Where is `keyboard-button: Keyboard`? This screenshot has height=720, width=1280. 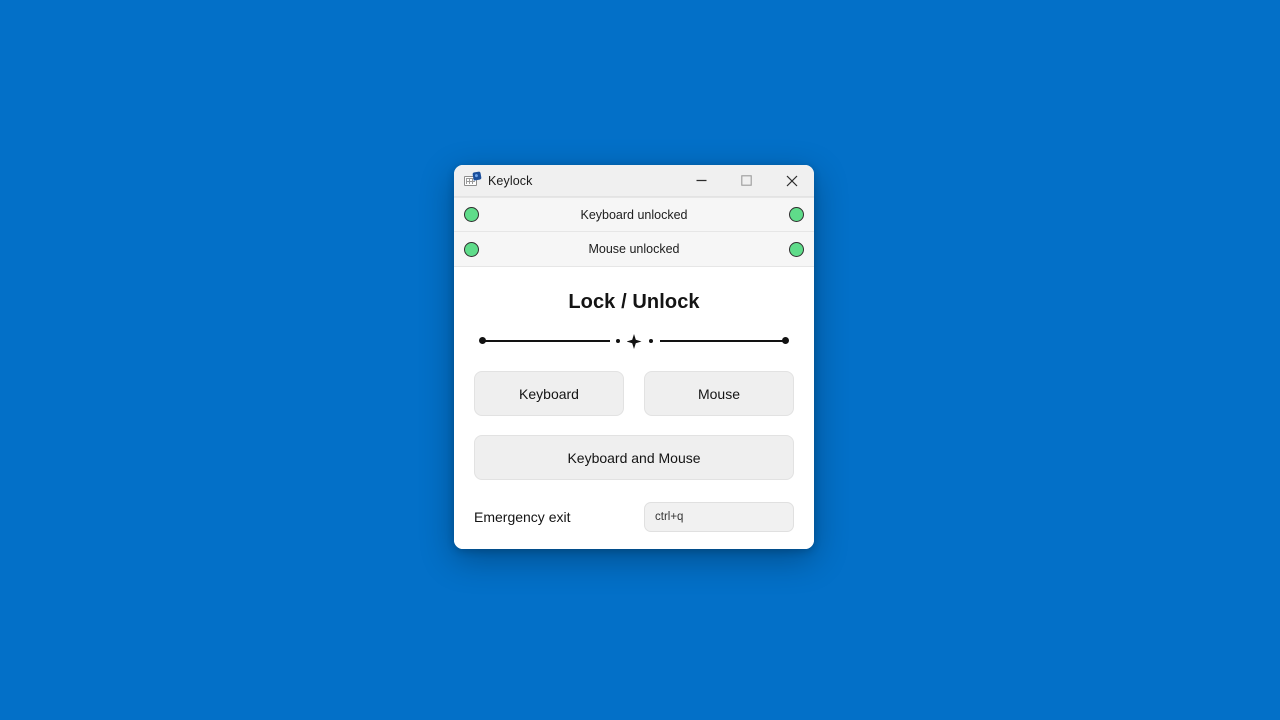
keyboard-button: Keyboard is located at coordinates (549, 393).